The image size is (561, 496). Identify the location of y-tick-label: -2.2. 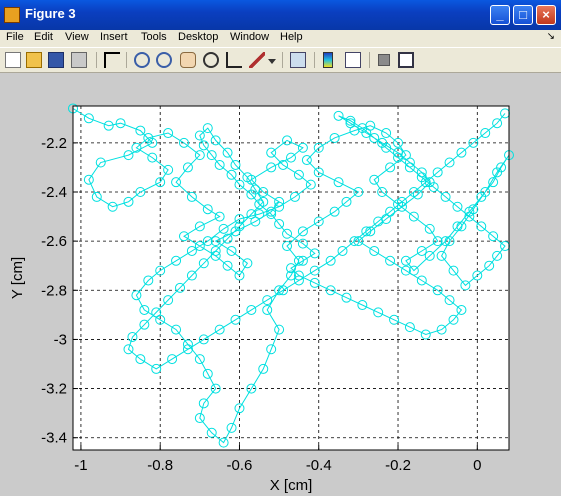
(54, 143).